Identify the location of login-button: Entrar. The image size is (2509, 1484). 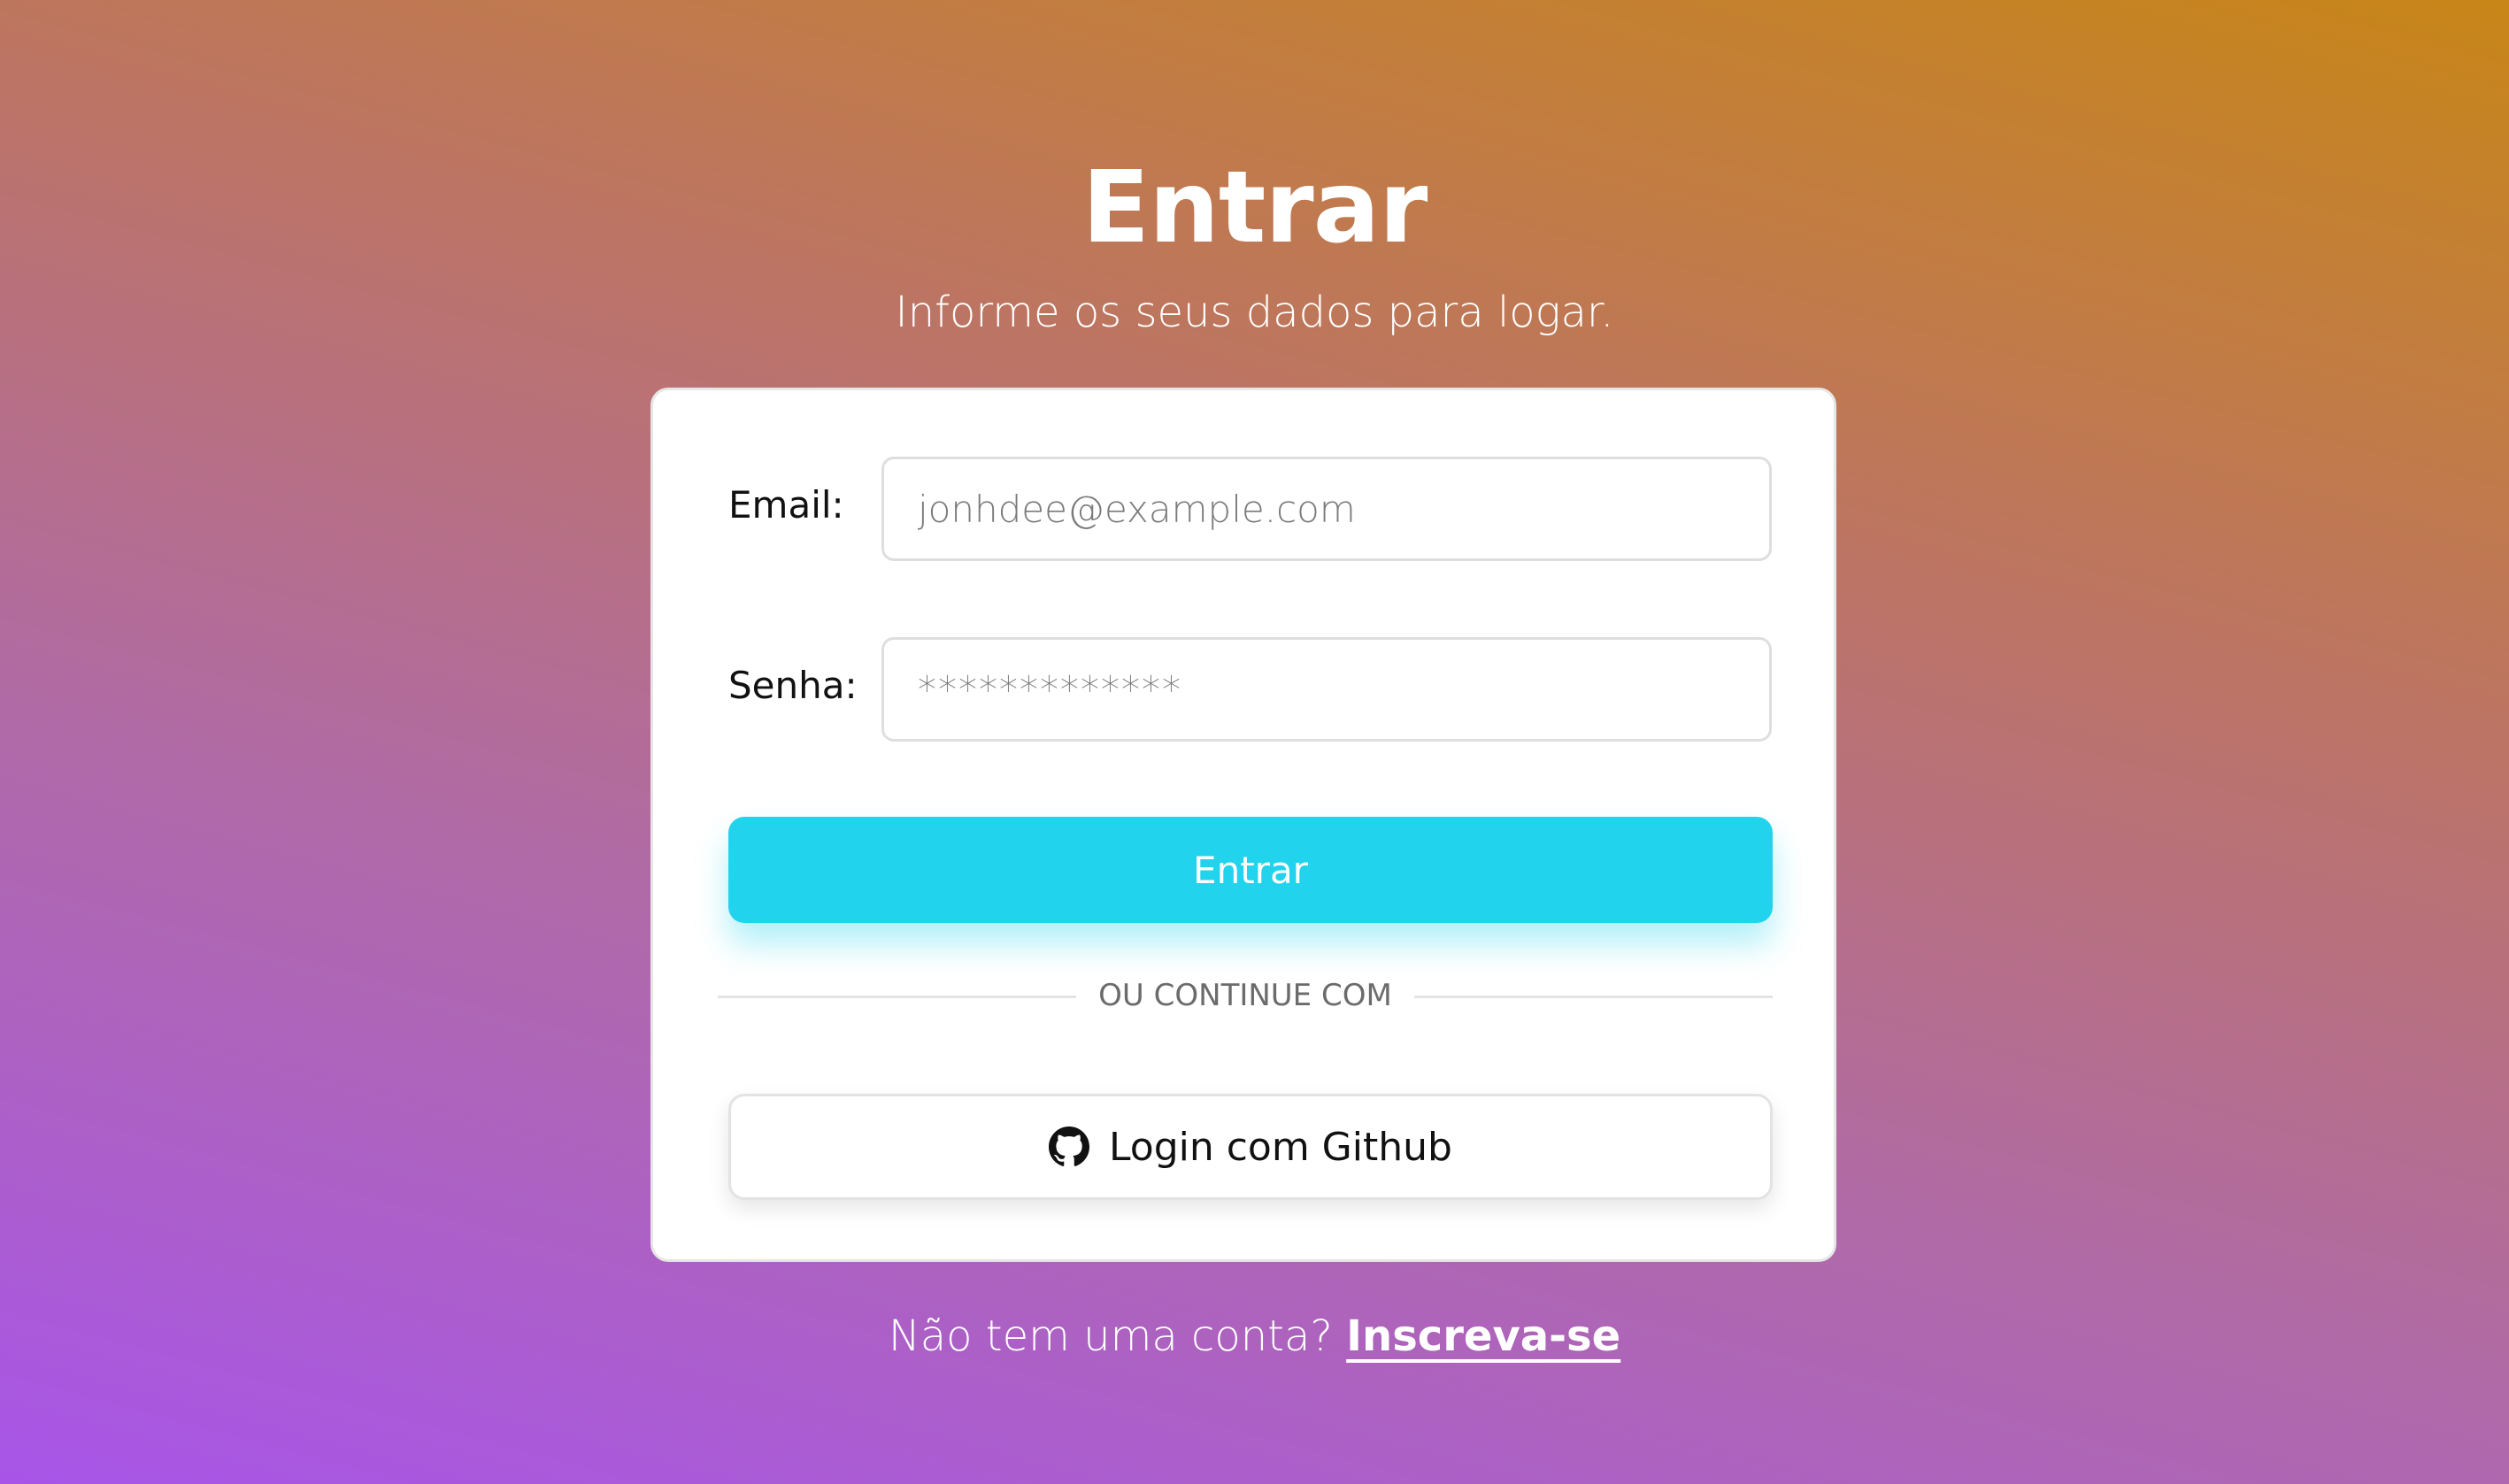
(1250, 870).